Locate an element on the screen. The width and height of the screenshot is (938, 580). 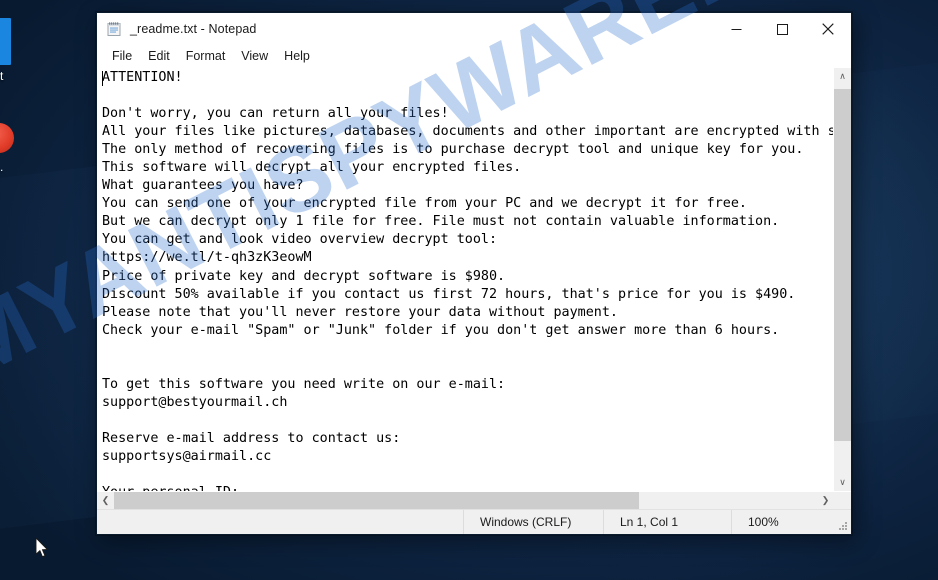
minimize-icon is located at coordinates (736, 29).